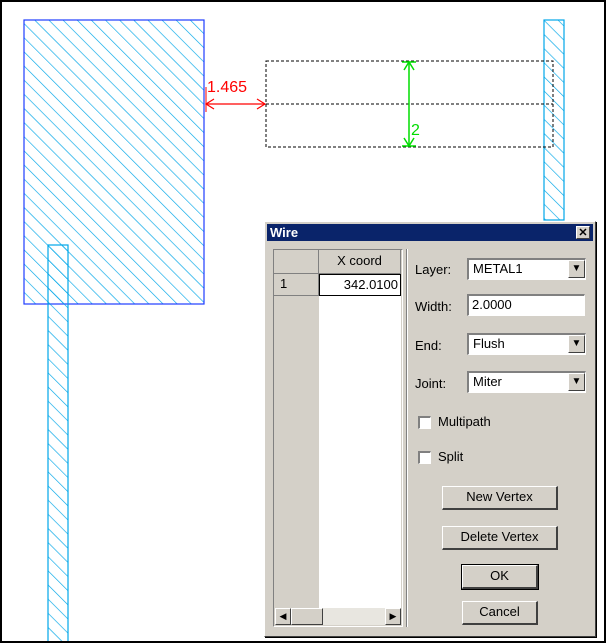 The image size is (606, 643). I want to click on end-select-value: Flush, so click(489, 343).